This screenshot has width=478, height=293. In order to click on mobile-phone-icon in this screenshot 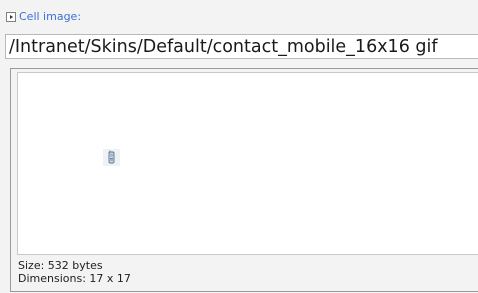, I will do `click(111, 157)`.